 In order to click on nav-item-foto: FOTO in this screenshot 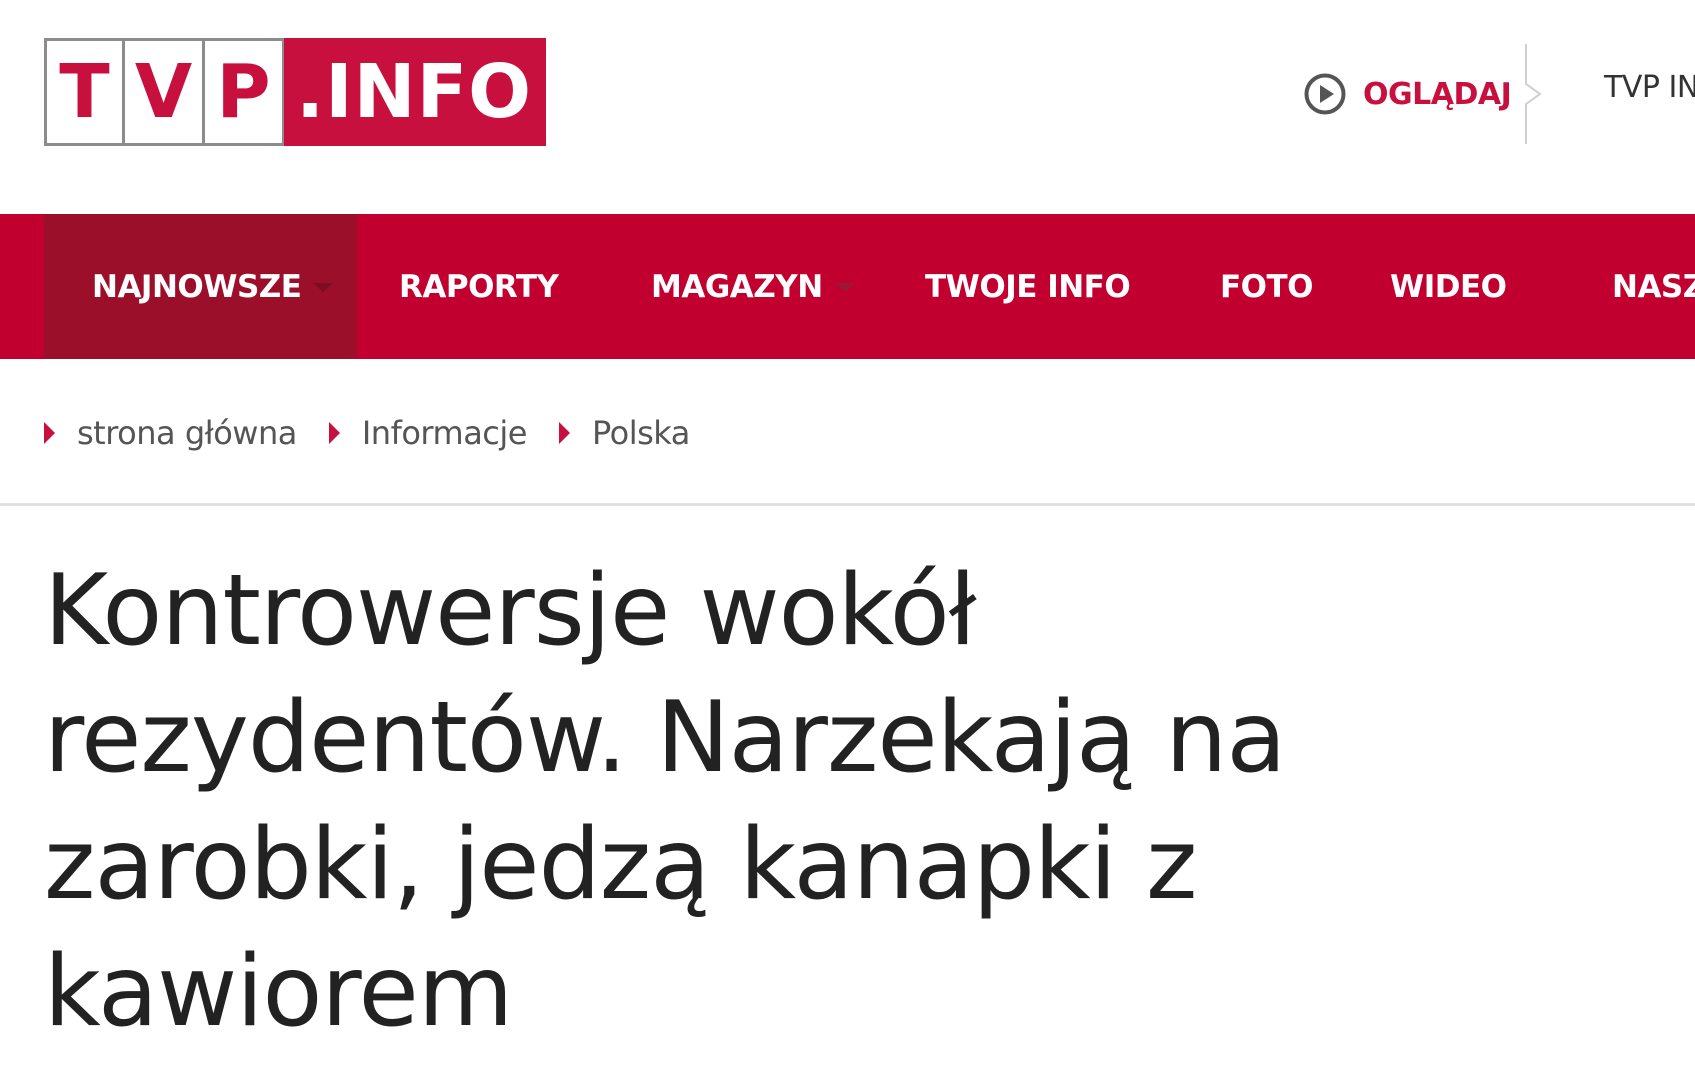, I will do `click(1267, 286)`.